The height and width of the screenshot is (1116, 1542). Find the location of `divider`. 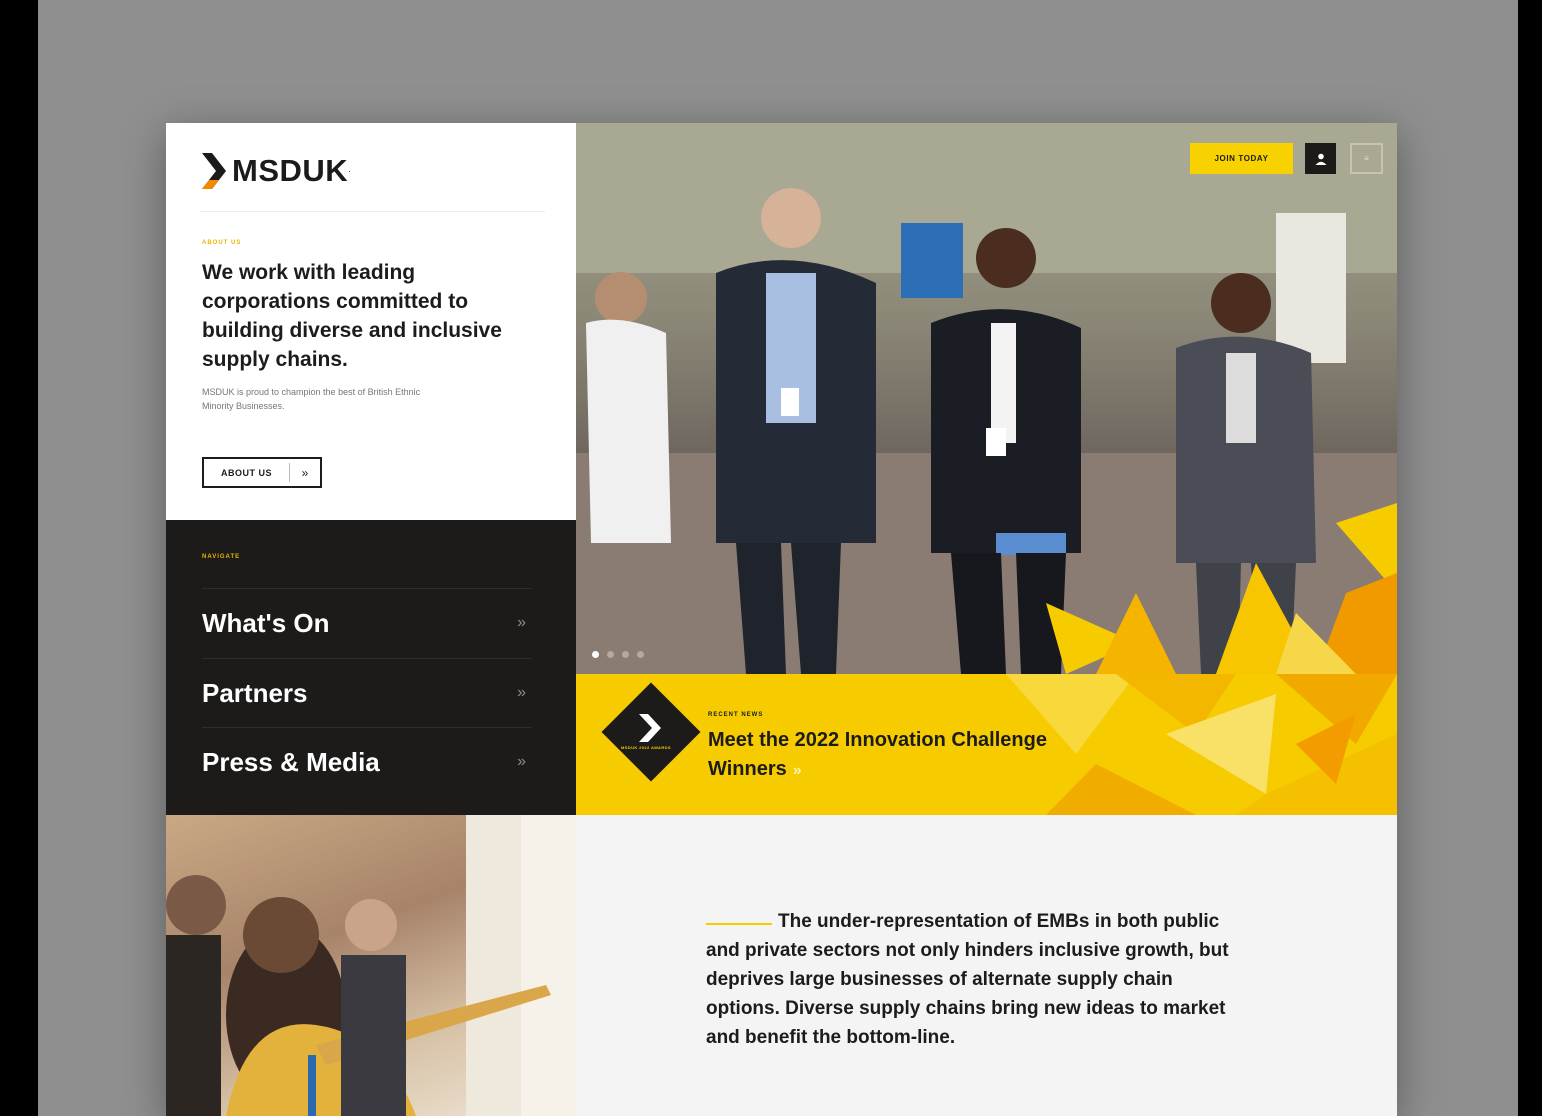

divider is located at coordinates (372, 211).